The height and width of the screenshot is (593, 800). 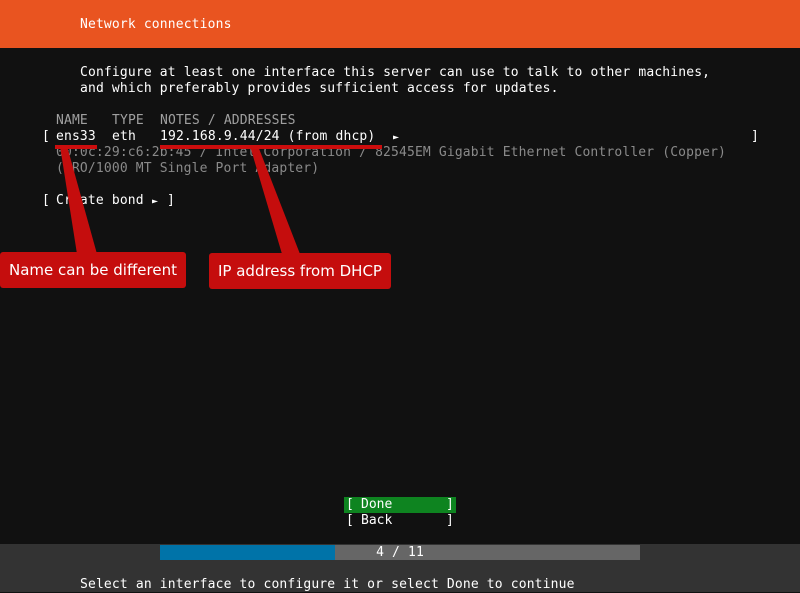 What do you see at coordinates (271, 147) in the screenshot?
I see `ip-underline` at bounding box center [271, 147].